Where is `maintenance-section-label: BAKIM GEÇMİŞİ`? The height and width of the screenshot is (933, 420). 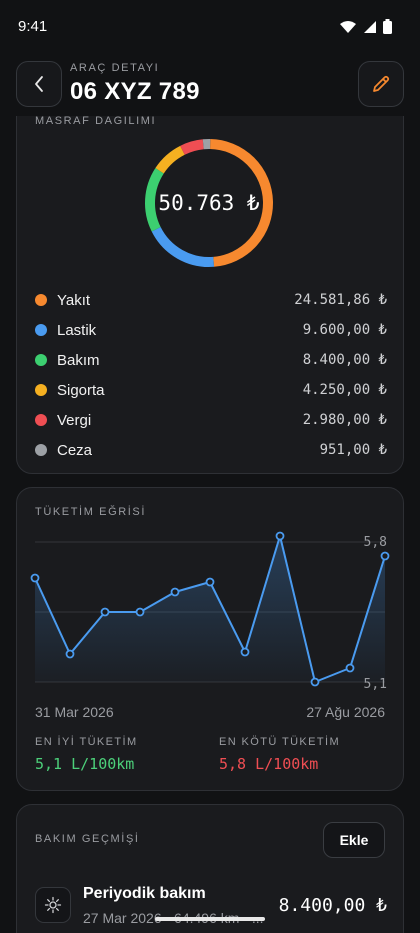
maintenance-section-label: BAKIM GEÇMİŞİ is located at coordinates (87, 839).